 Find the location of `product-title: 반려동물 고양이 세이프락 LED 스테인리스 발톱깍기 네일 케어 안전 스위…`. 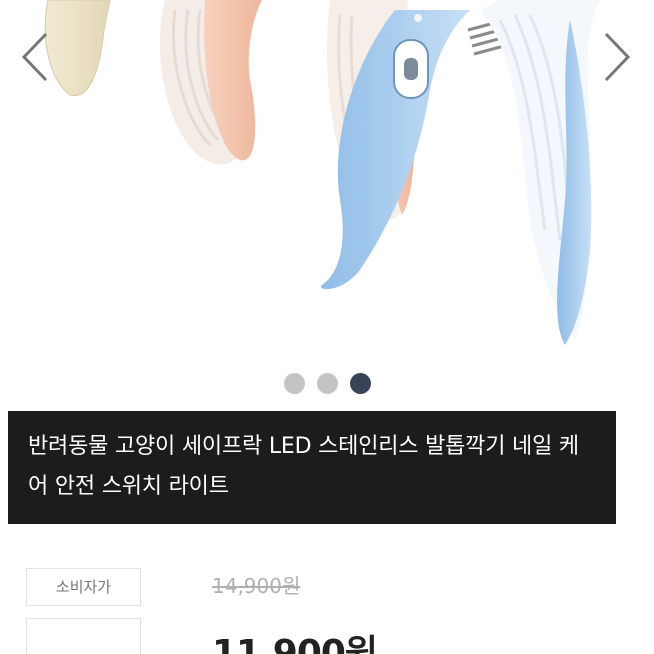

product-title: 반려동물 고양이 세이프락 LED 스테인리스 발톱깍기 네일 케어 안전 스위… is located at coordinates (303, 466).